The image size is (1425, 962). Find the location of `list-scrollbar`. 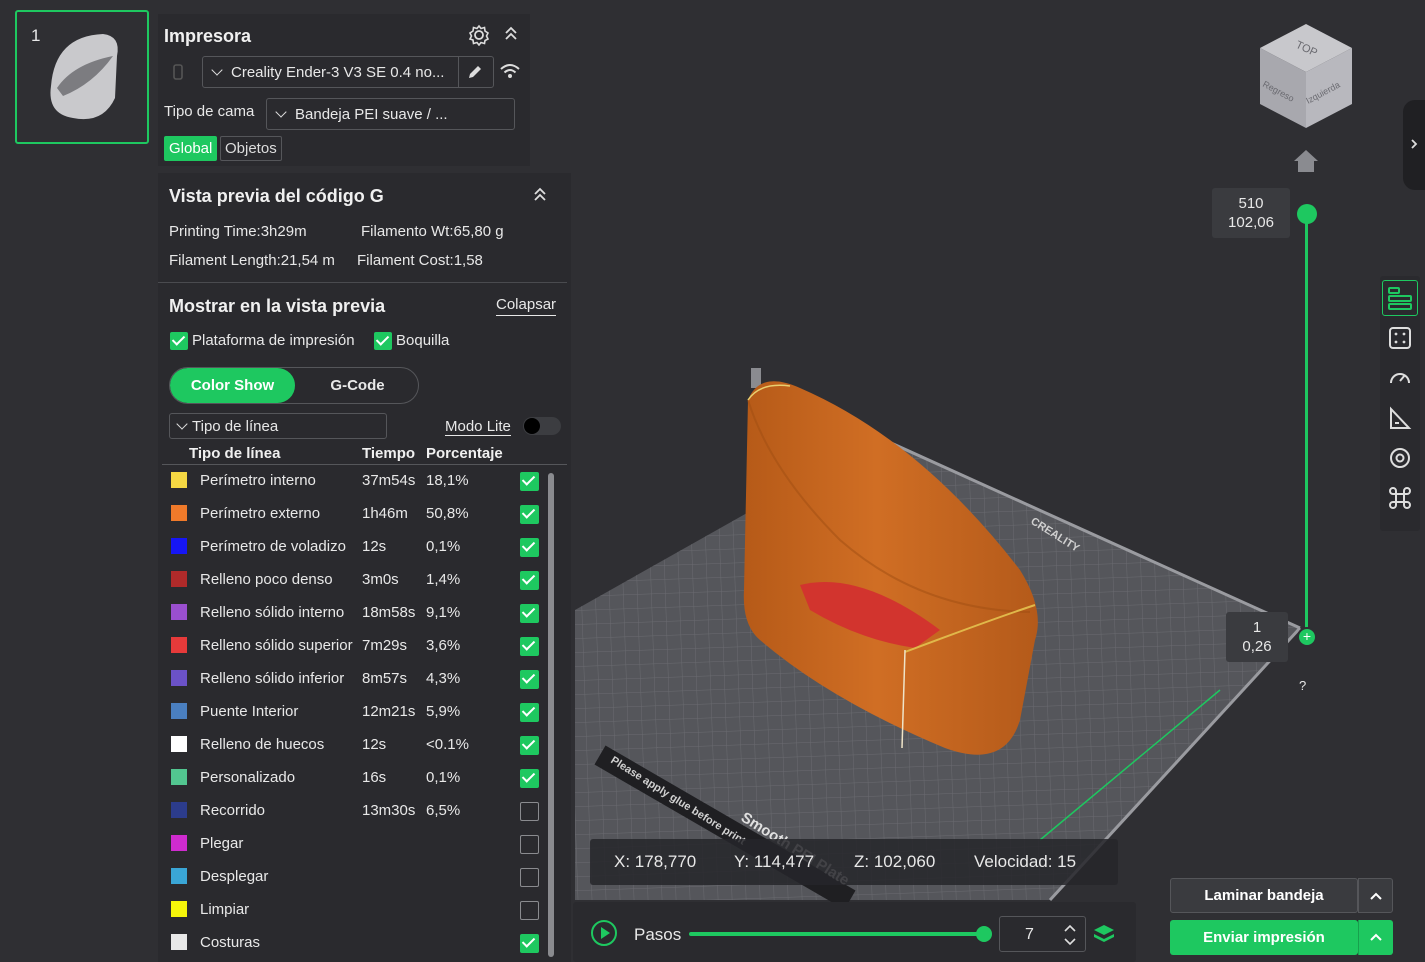

list-scrollbar is located at coordinates (551, 715).